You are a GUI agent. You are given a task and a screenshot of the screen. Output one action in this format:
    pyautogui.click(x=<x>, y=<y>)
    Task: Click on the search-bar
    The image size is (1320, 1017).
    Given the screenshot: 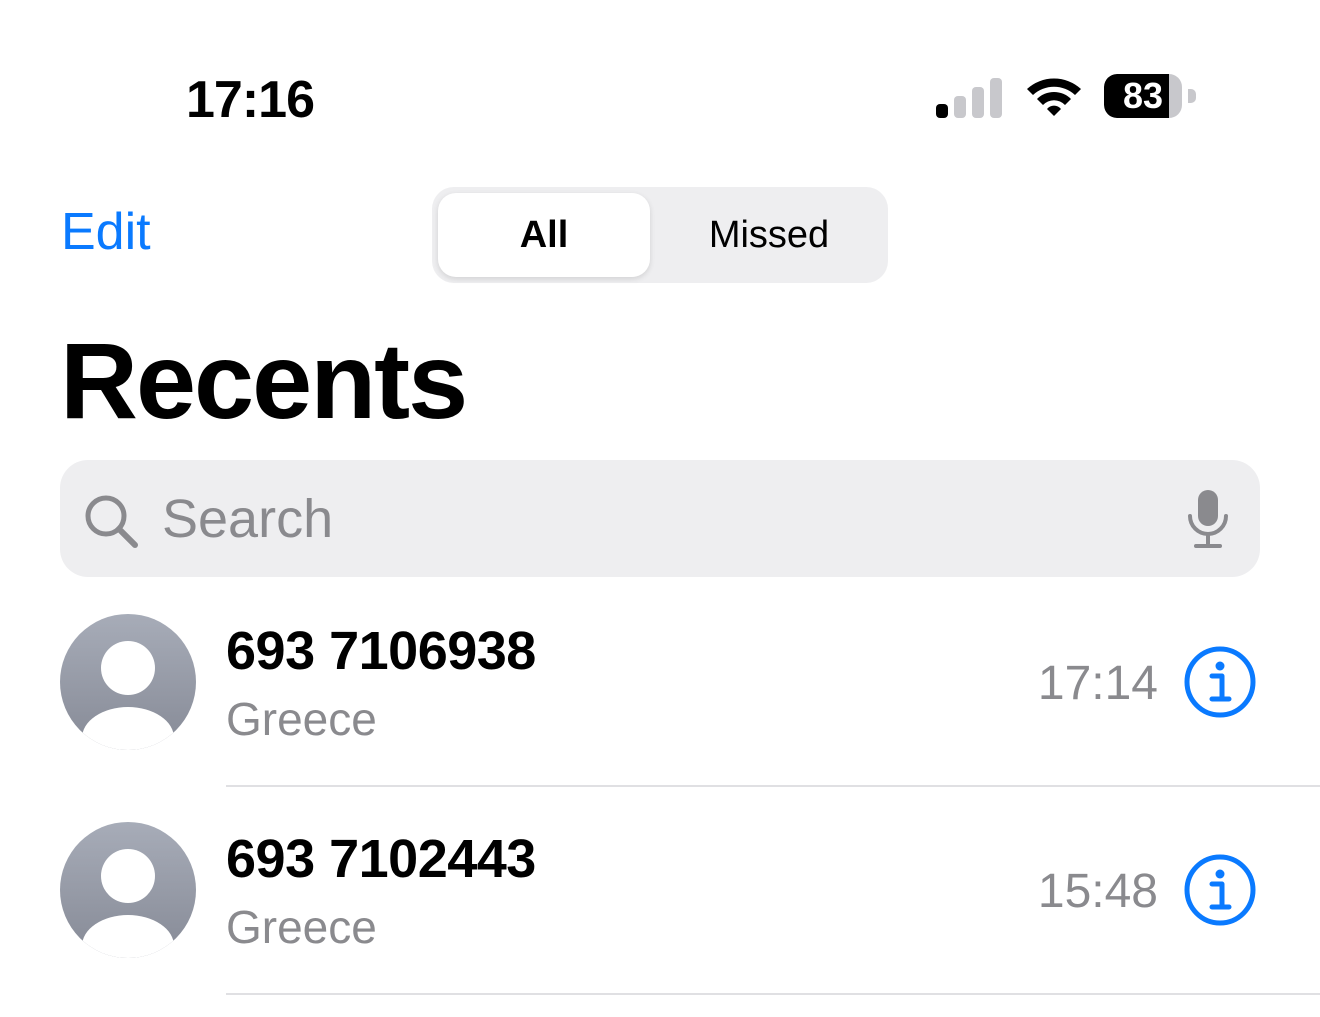 What is the action you would take?
    pyautogui.click(x=660, y=518)
    